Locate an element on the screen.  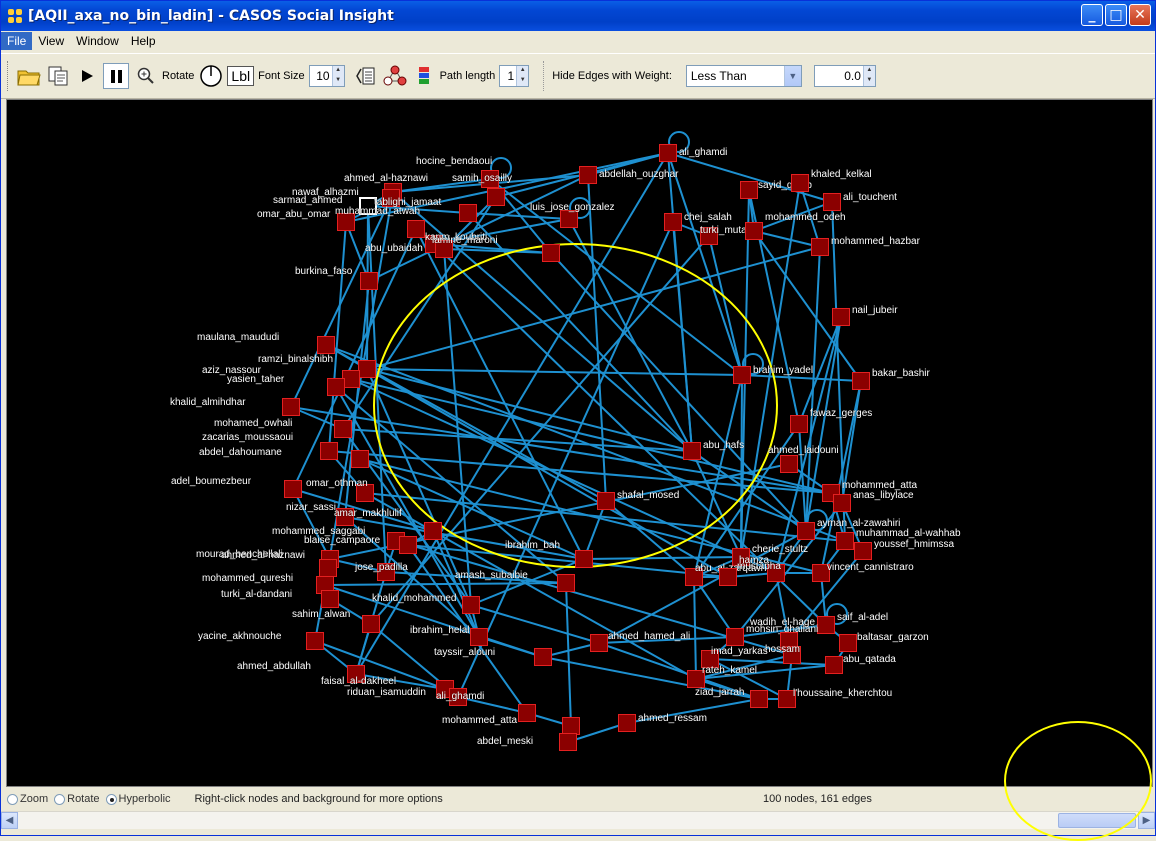
hyperbolic-radio: Hyperbolic is located at coordinates (138, 799).